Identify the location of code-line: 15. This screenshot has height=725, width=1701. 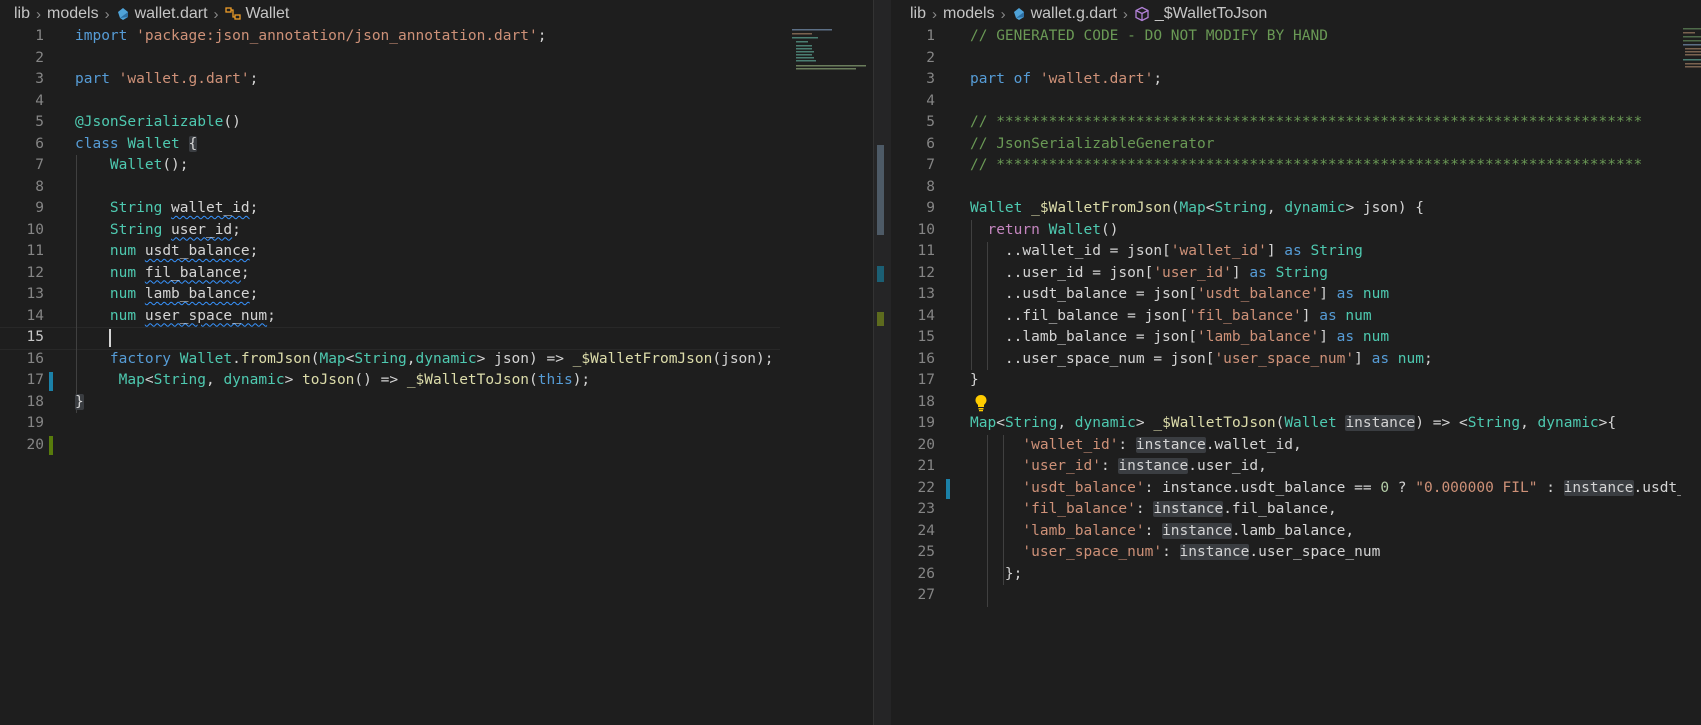
(35, 337).